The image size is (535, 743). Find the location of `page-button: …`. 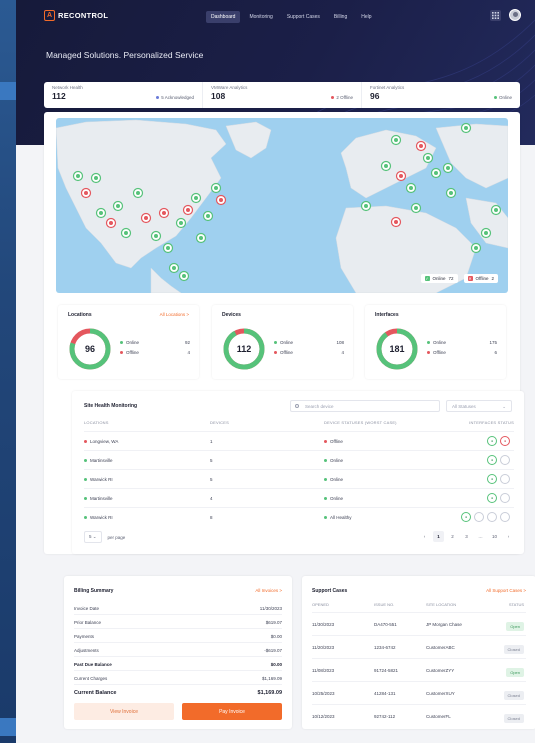

page-button: … is located at coordinates (480, 536).